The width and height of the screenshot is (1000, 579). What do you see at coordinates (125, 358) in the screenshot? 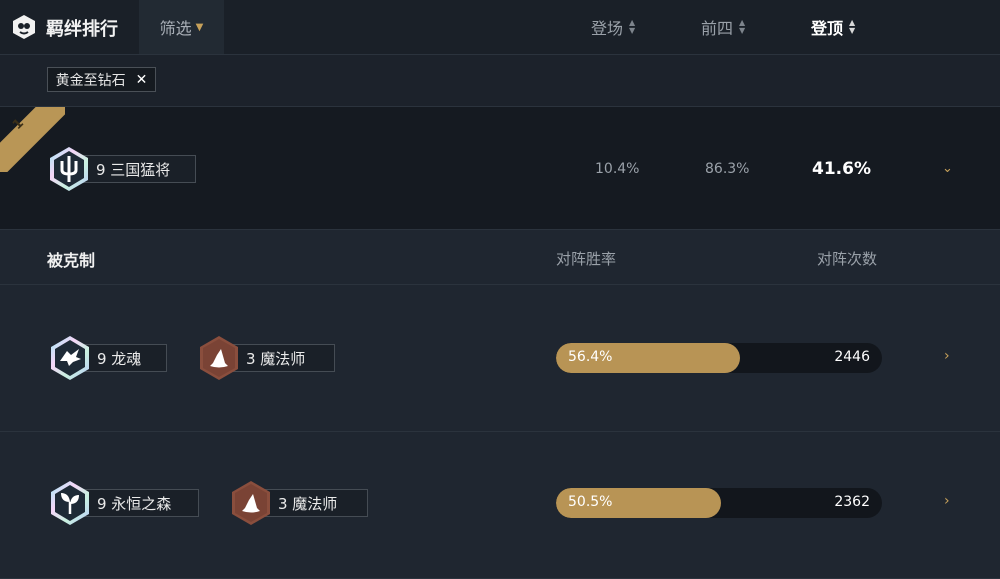
I see `trait-label: 9 龙魂` at bounding box center [125, 358].